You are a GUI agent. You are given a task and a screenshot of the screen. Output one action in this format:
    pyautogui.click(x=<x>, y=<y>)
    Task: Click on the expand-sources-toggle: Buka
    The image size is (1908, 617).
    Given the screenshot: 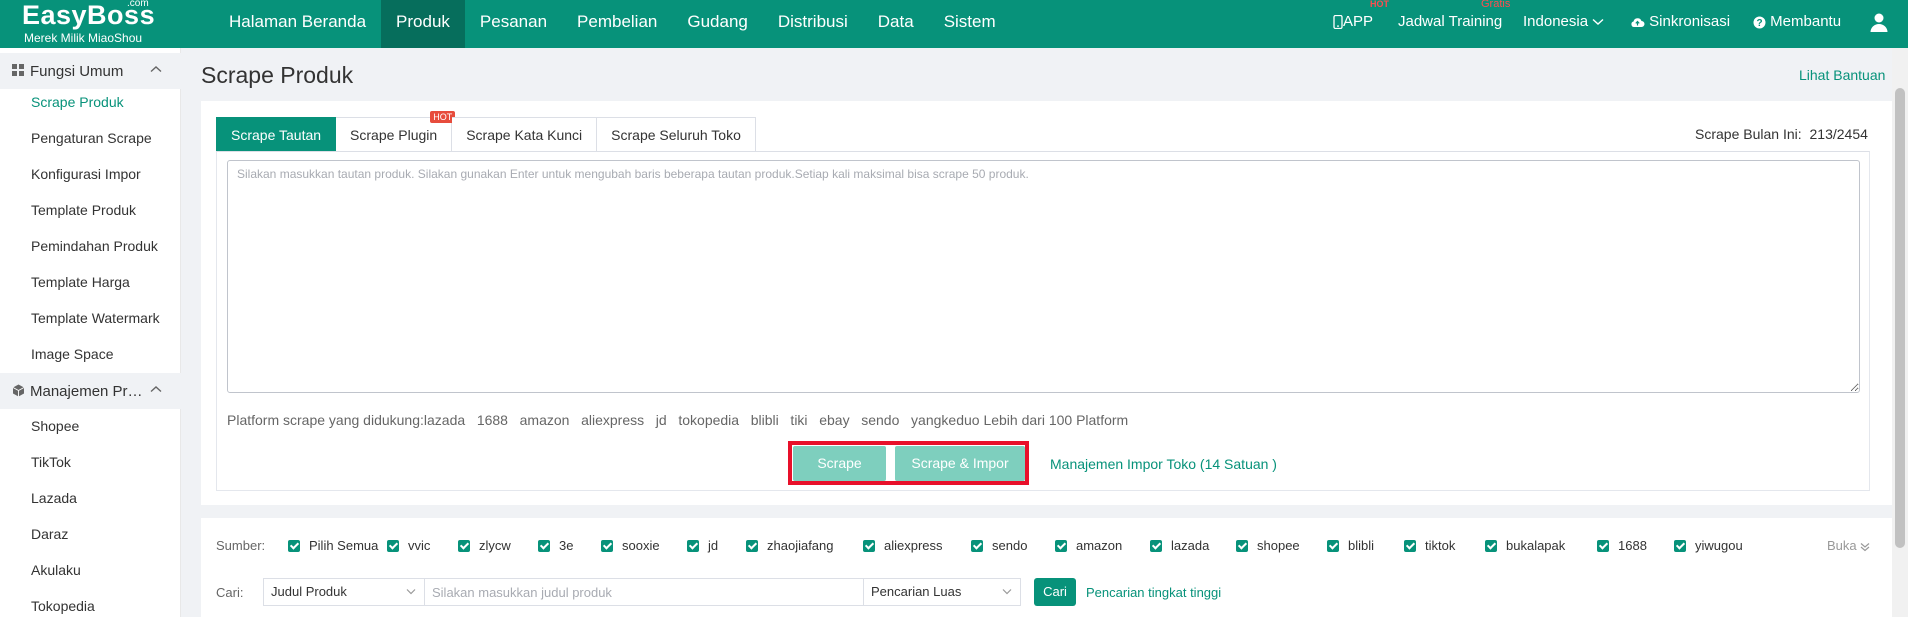 What is the action you would take?
    pyautogui.click(x=1848, y=545)
    